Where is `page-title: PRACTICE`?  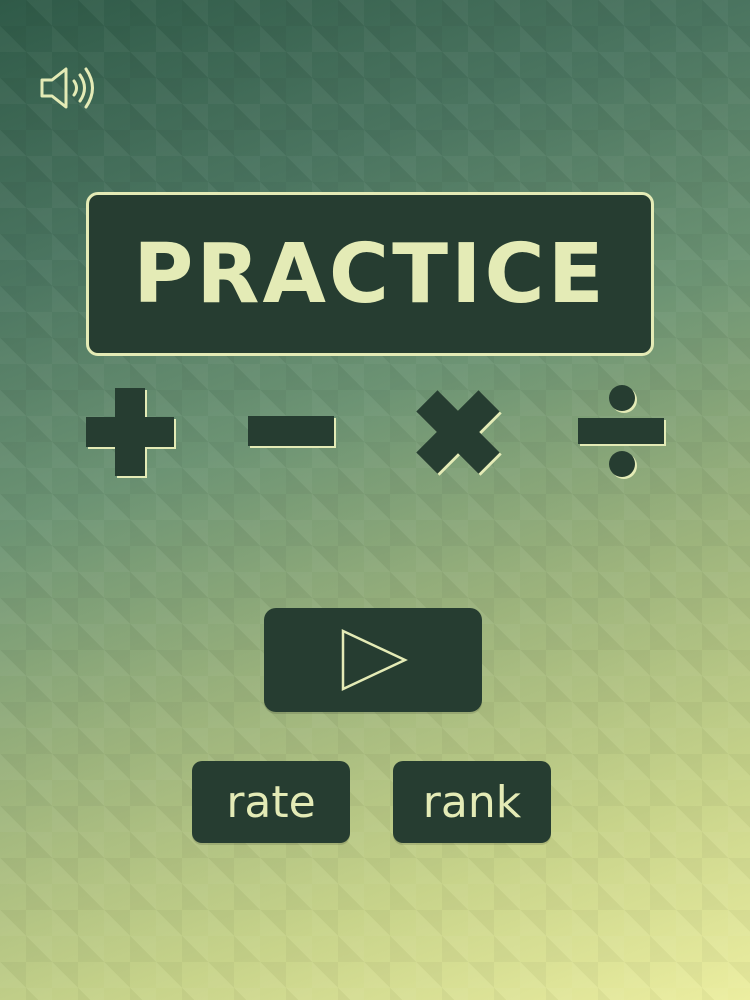 page-title: PRACTICE is located at coordinates (370, 274).